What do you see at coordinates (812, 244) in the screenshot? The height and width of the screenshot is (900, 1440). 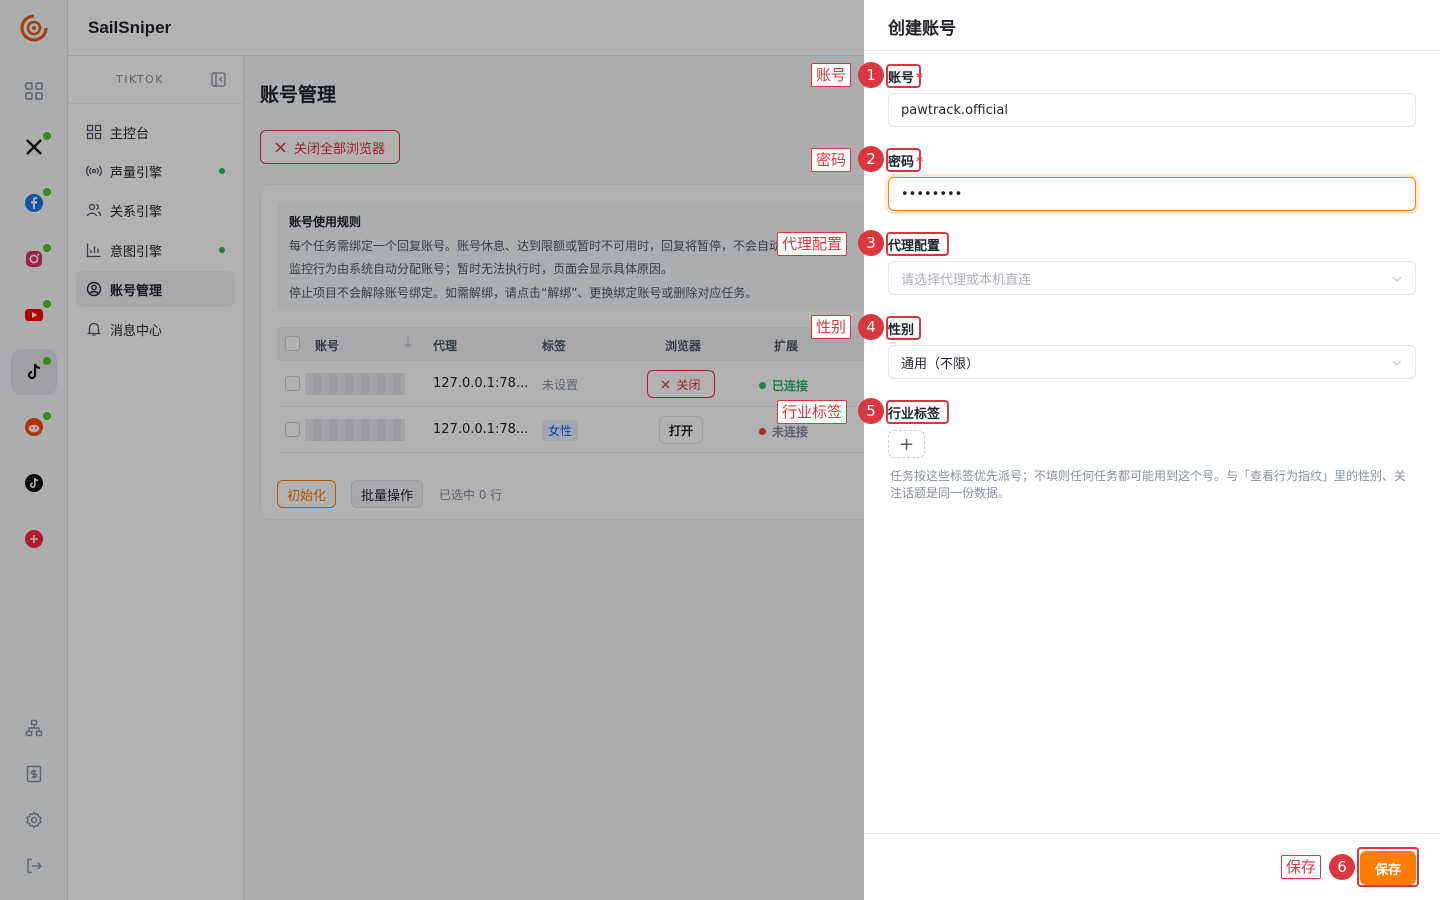 I see `annotation-label: 代理配置` at bounding box center [812, 244].